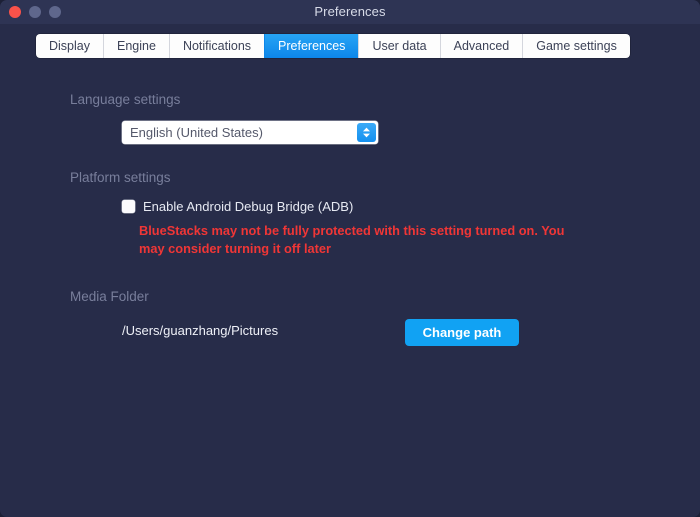 The height and width of the screenshot is (517, 700). What do you see at coordinates (311, 46) in the screenshot?
I see `tab-preferences: Preferences` at bounding box center [311, 46].